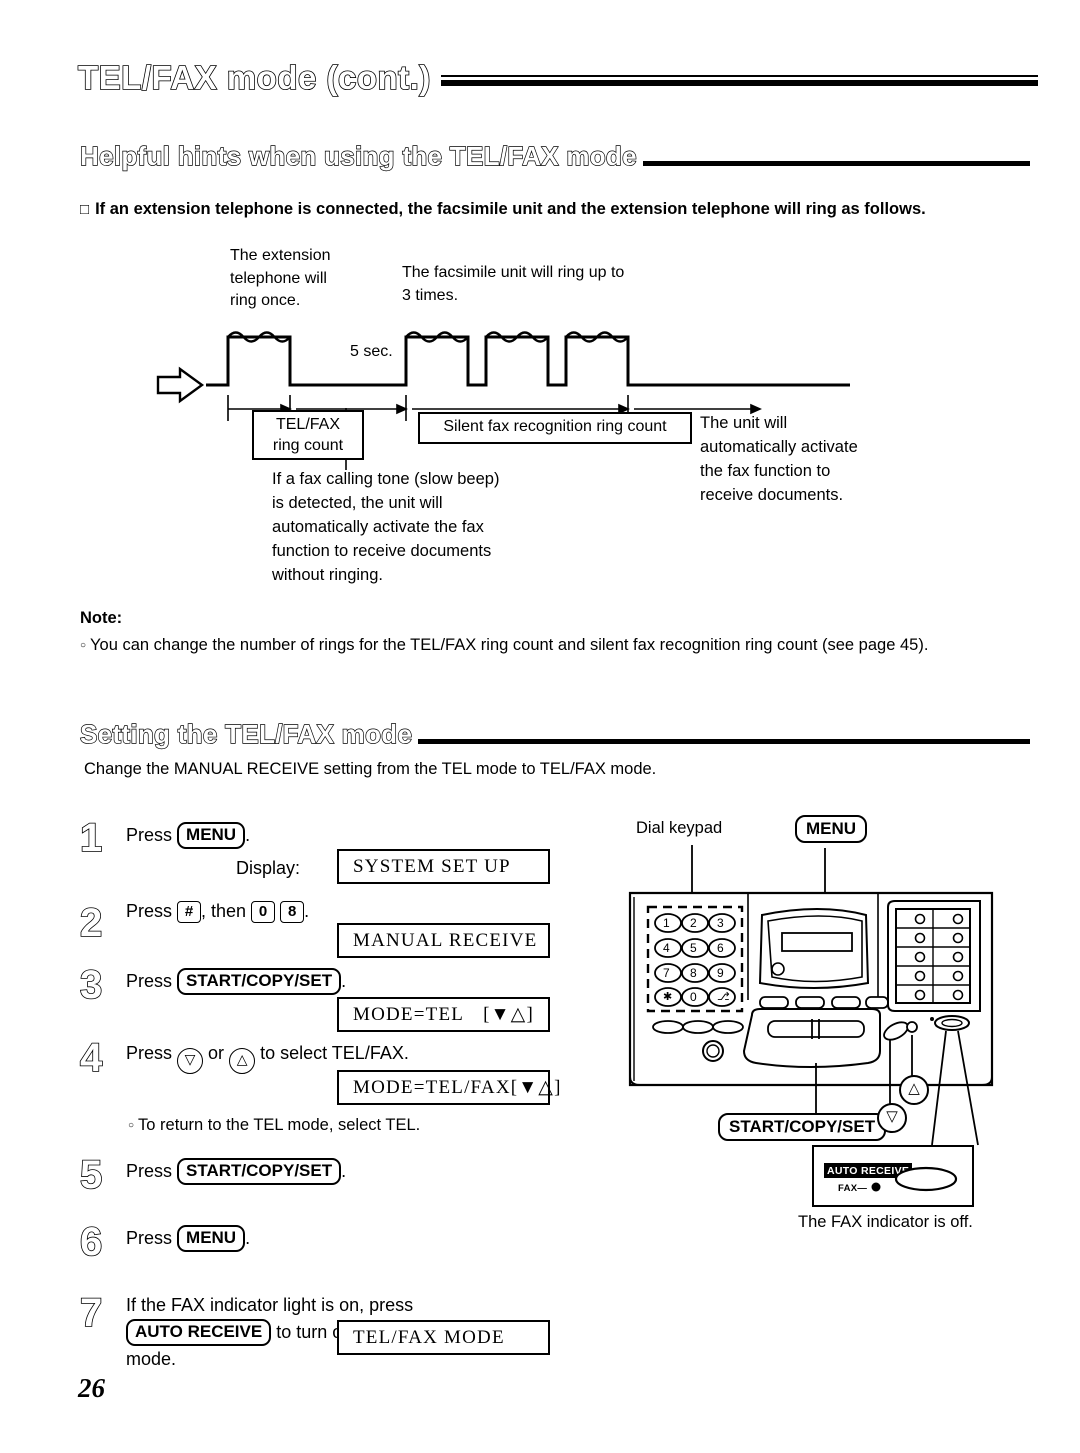 This screenshot has height=1453, width=1080. I want to click on keypad-key-6: 6, so click(720, 948).